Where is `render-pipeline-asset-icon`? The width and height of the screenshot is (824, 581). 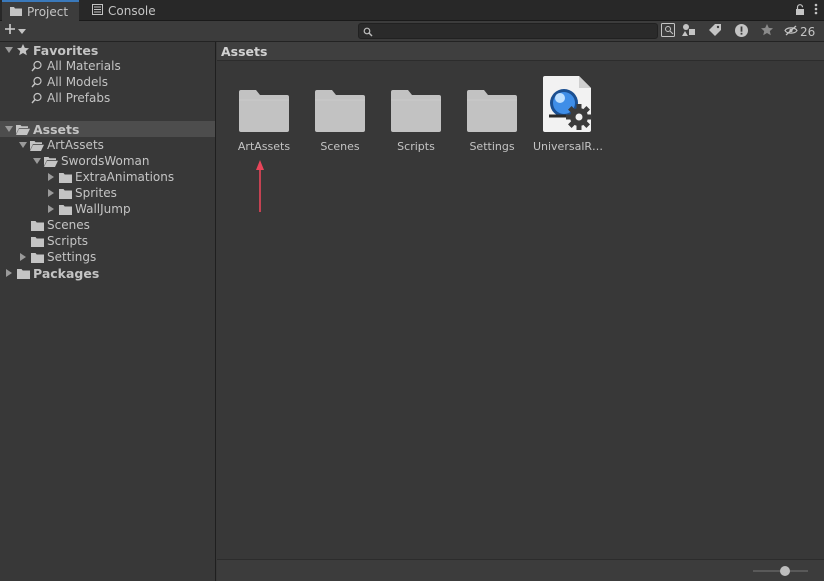
render-pipeline-asset-icon is located at coordinates (568, 104).